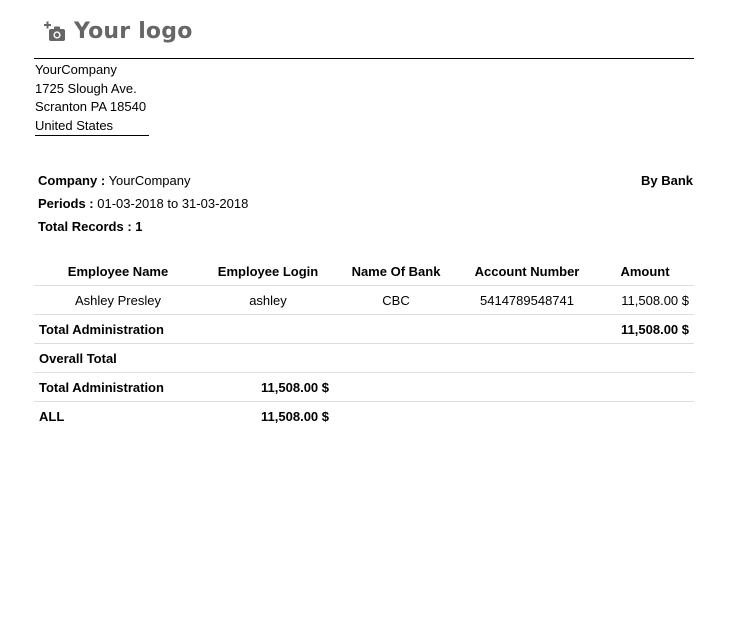 The height and width of the screenshot is (638, 730). I want to click on header-divider, so click(364, 58).